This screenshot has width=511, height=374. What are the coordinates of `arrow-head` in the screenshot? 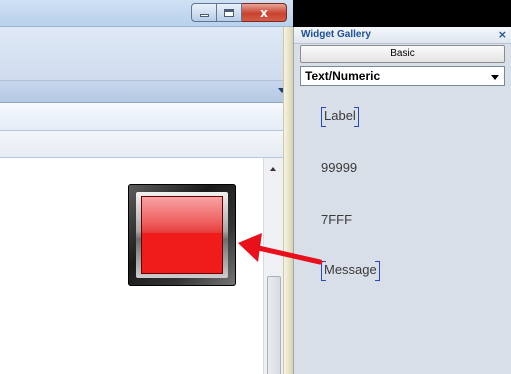 It's located at (250, 247).